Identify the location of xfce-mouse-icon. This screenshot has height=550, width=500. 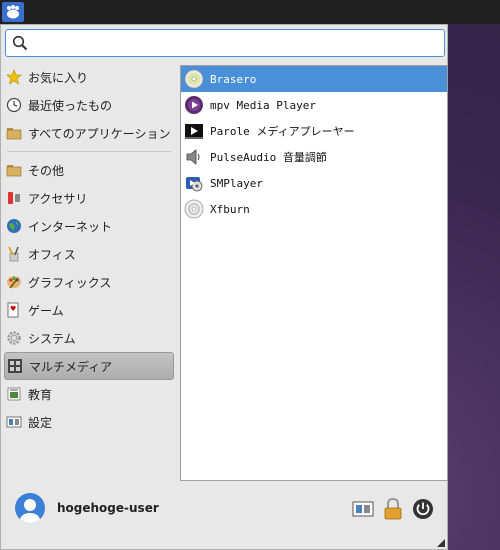
(13, 12).